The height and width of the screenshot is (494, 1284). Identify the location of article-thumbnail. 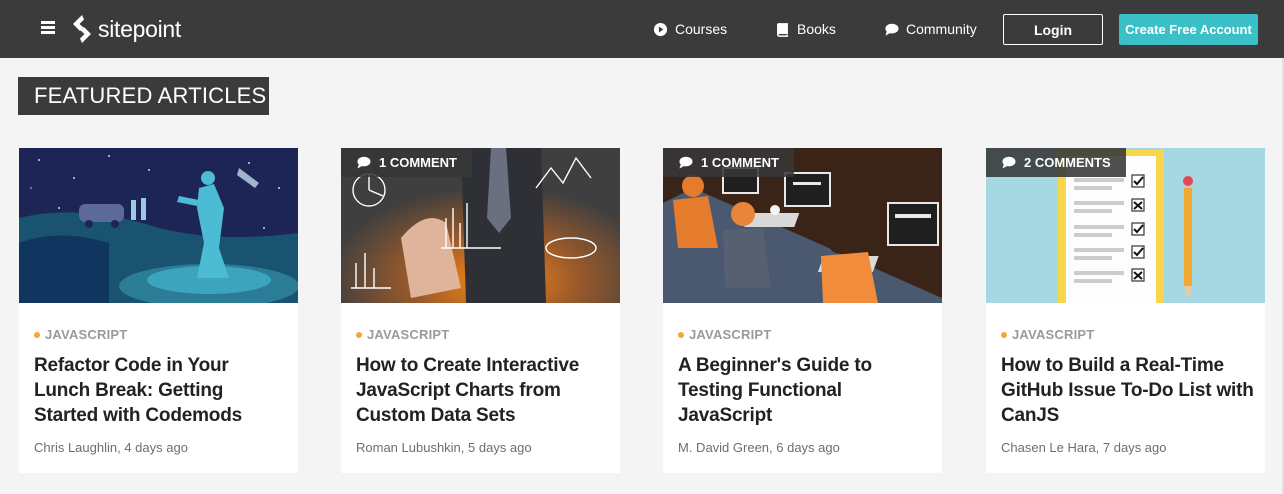
(158, 225).